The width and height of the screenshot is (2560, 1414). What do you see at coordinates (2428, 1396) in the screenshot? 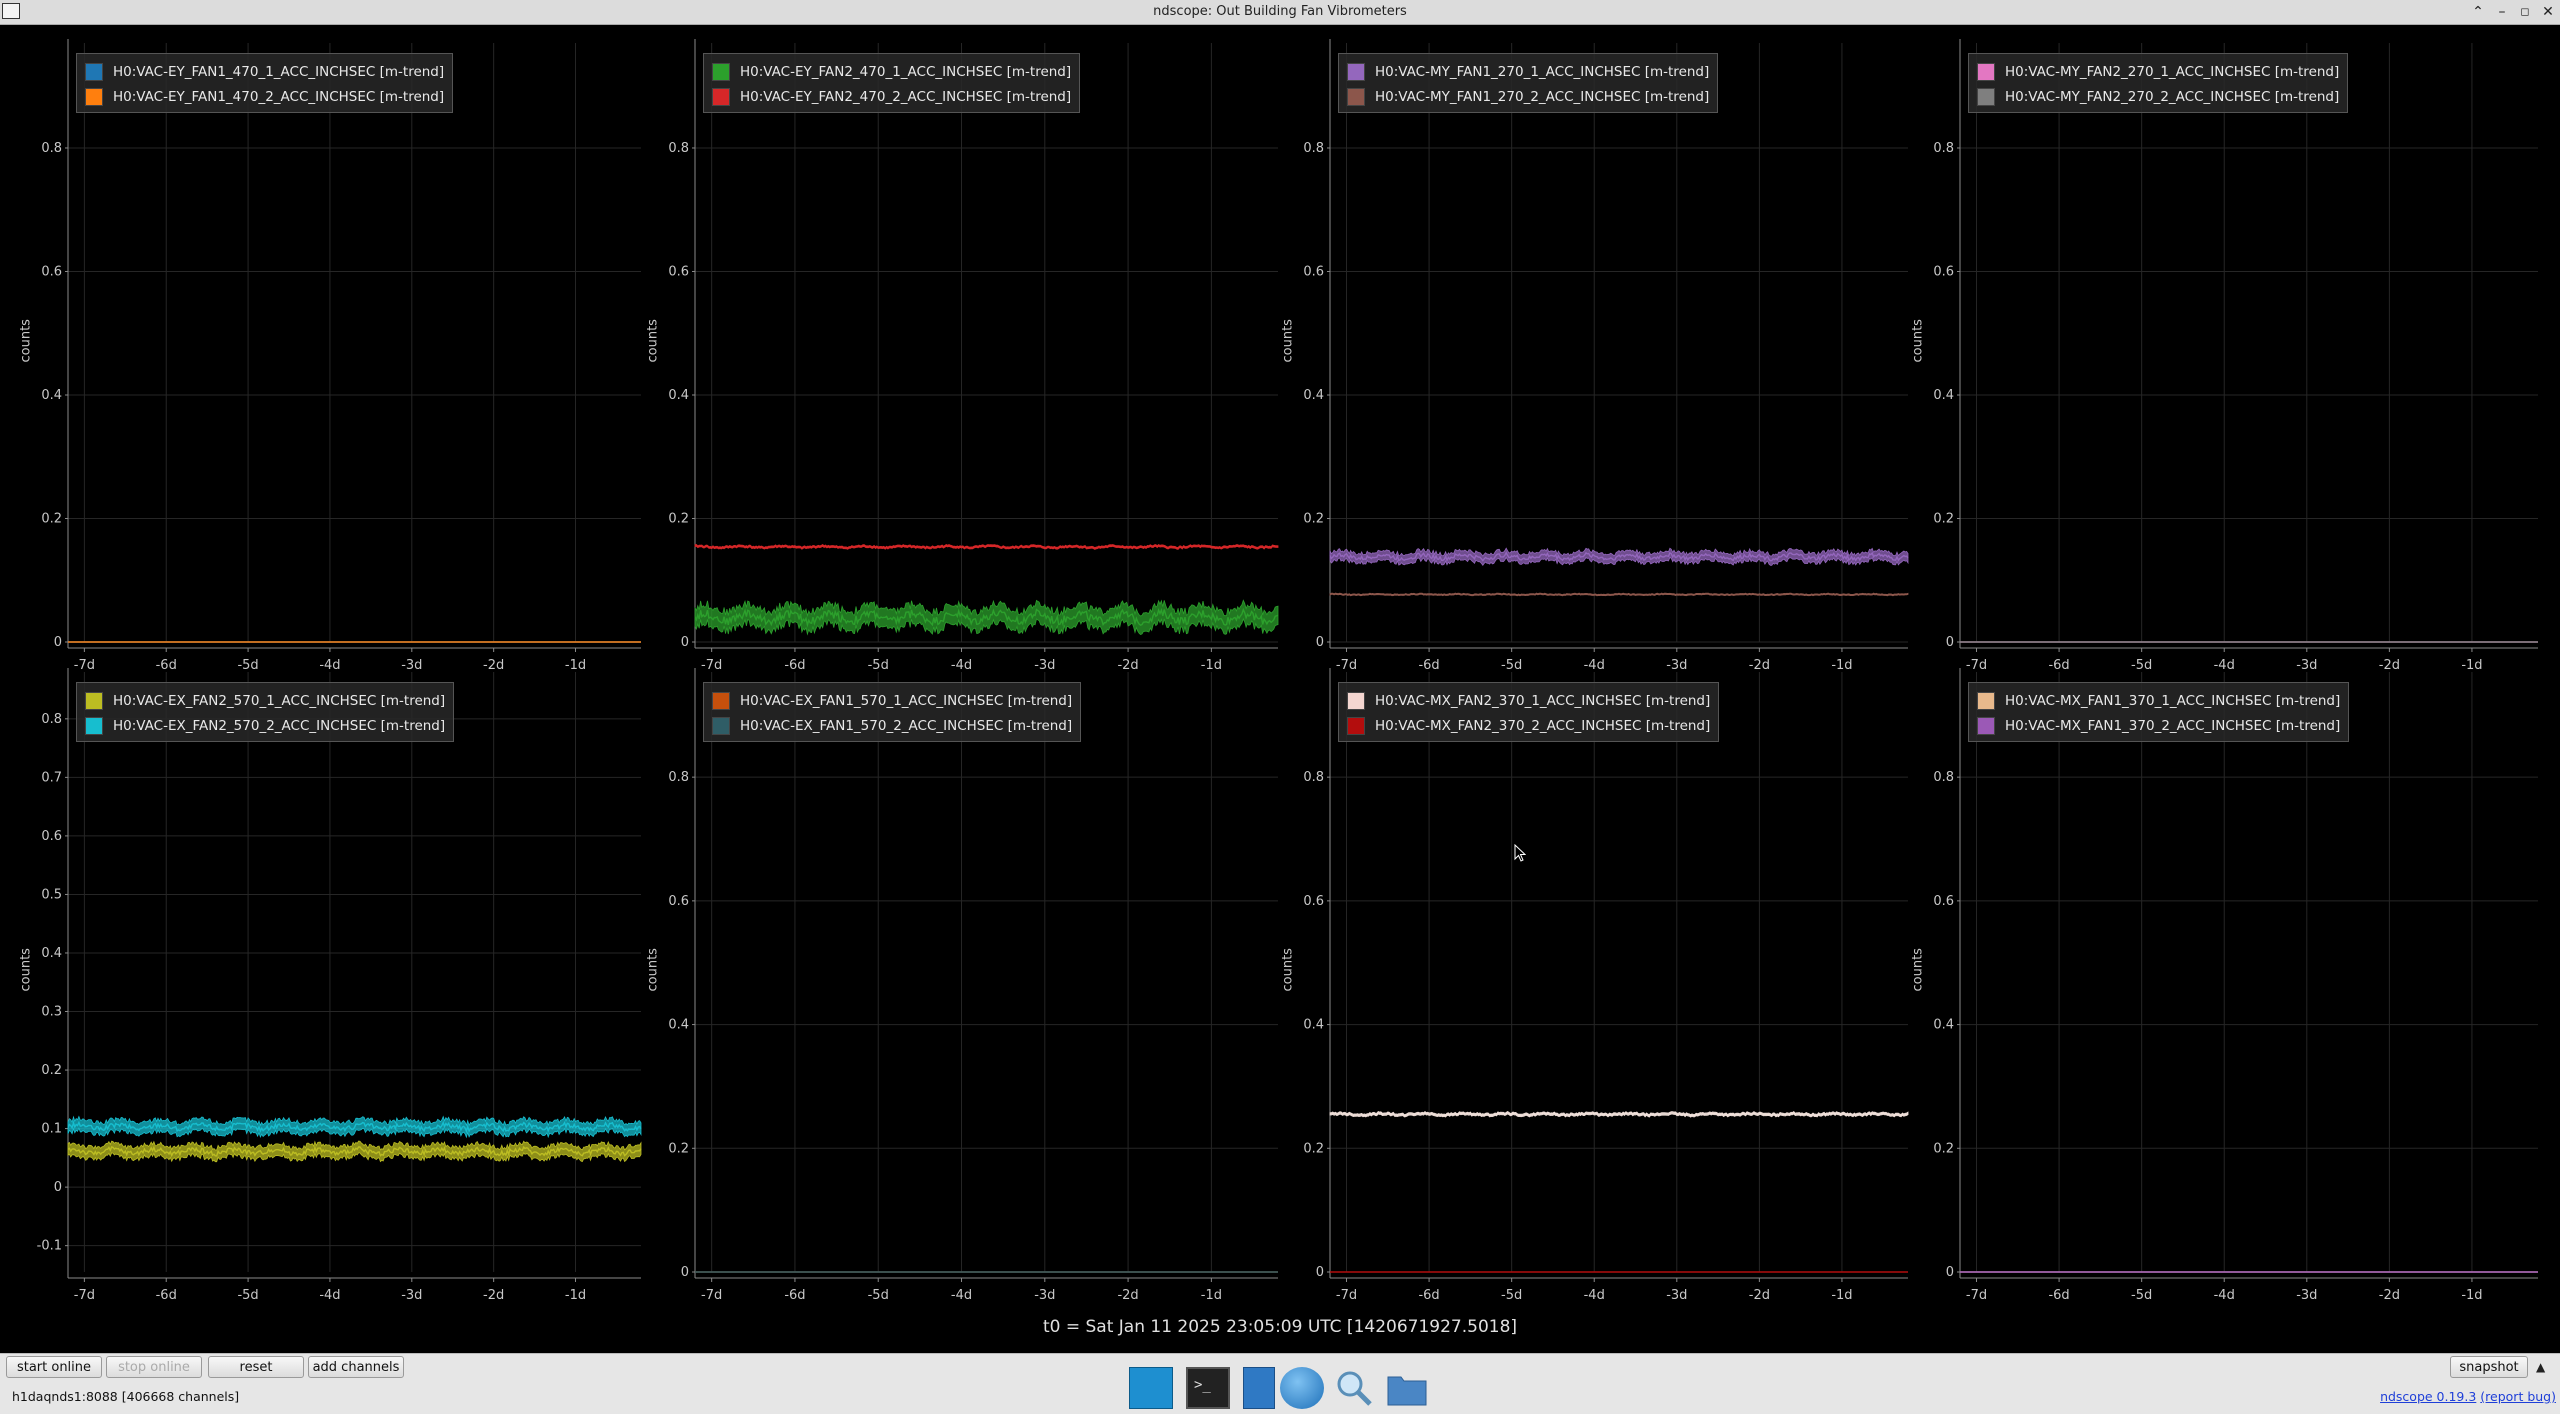
I see `version-link: ndscope 0.19.3` at bounding box center [2428, 1396].